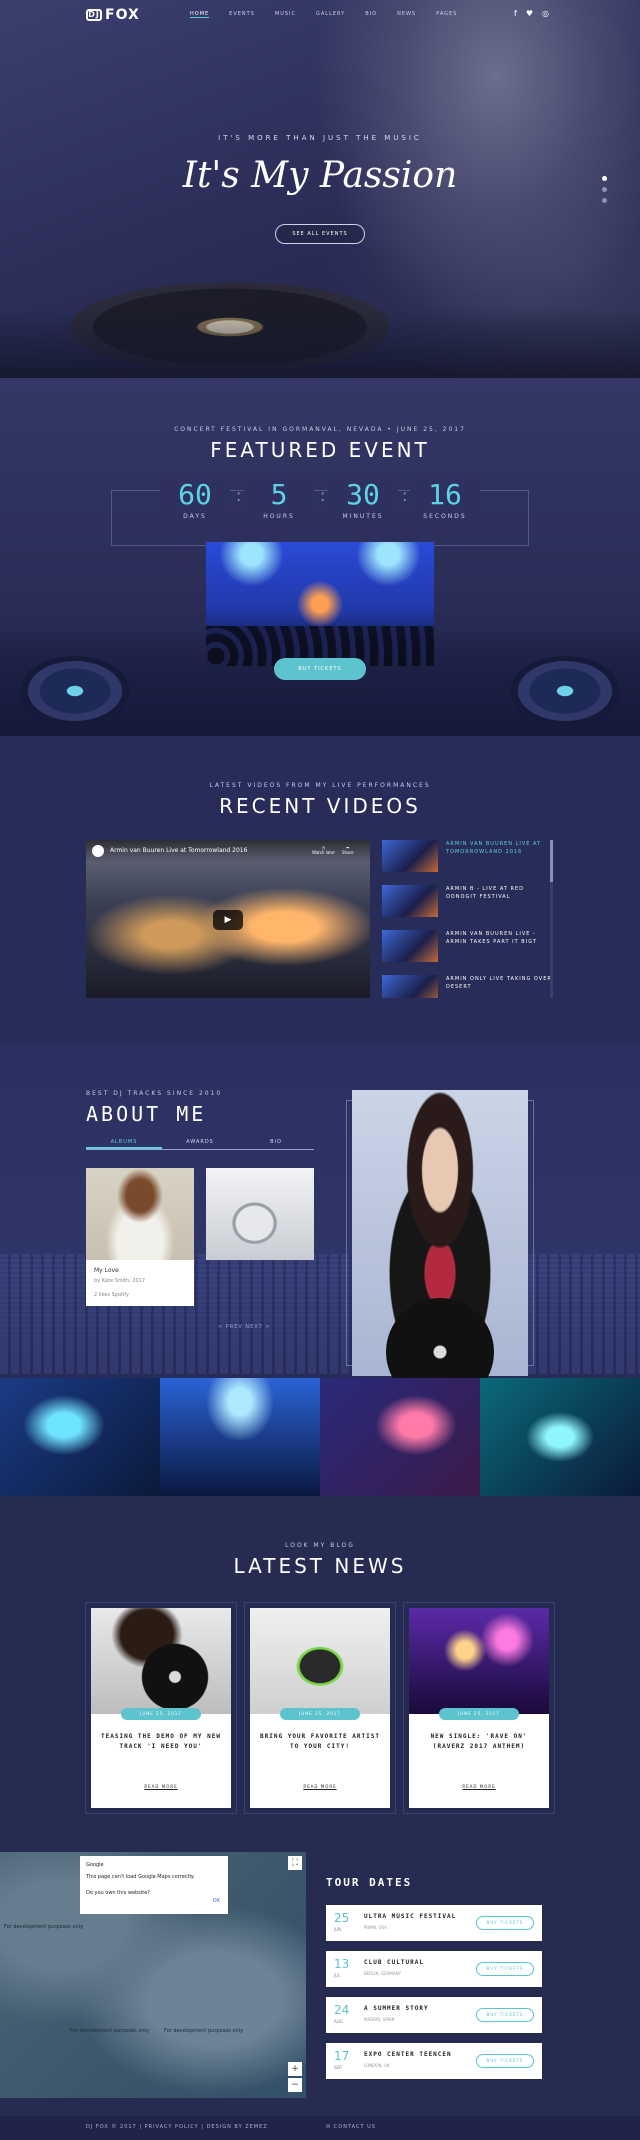  What do you see at coordinates (468, 986) in the screenshot?
I see `playlist-item: ARMIN ONLY LIVE TAKING OVER DESERT` at bounding box center [468, 986].